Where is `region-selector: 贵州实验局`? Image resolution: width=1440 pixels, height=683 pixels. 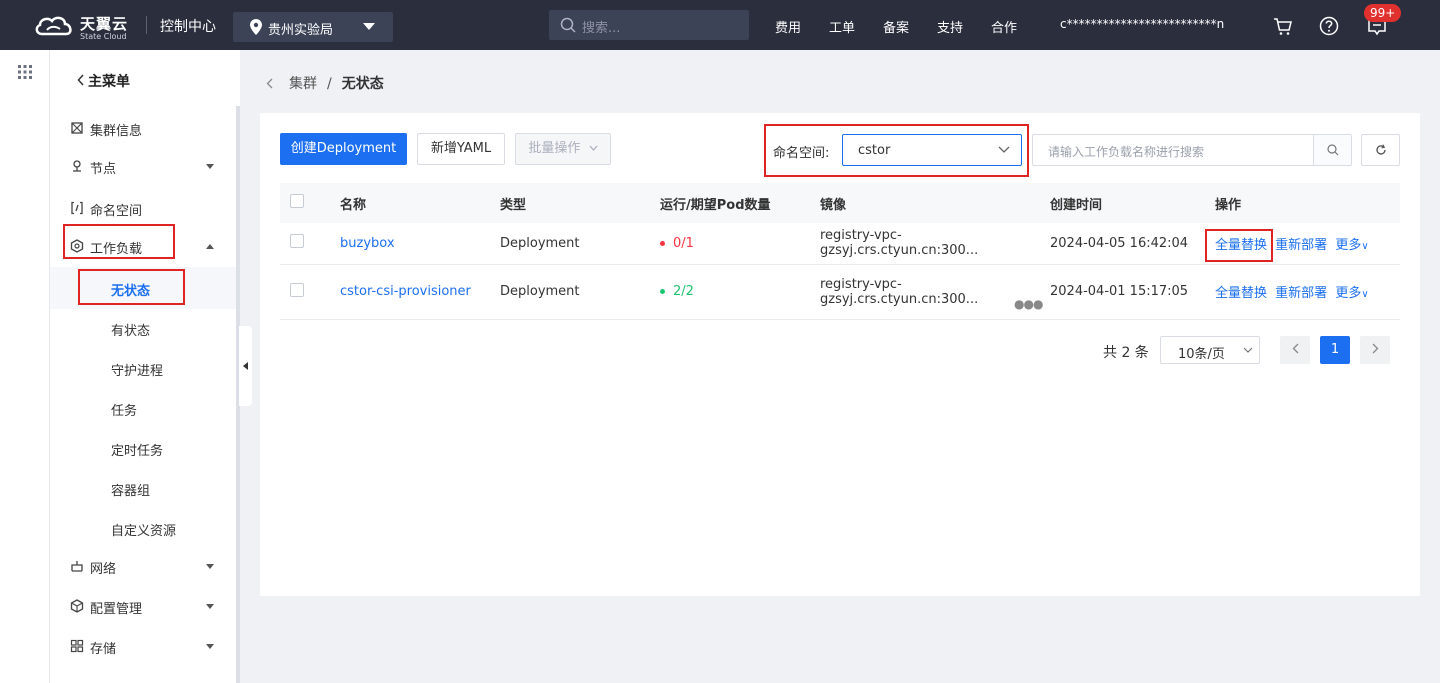 region-selector: 贵州实验局 is located at coordinates (313, 27).